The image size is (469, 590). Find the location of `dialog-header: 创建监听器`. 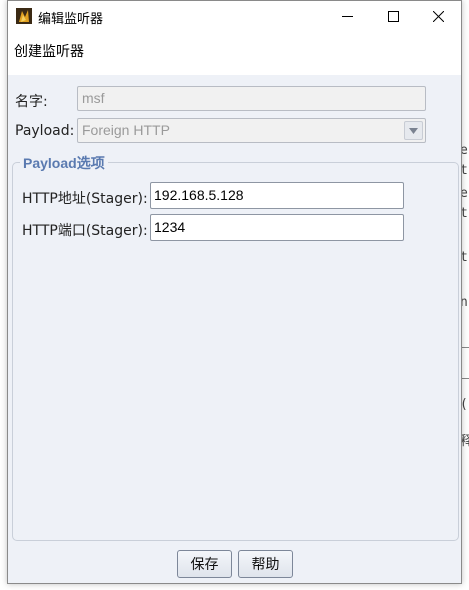

dialog-header: 创建监听器 is located at coordinates (234, 53).